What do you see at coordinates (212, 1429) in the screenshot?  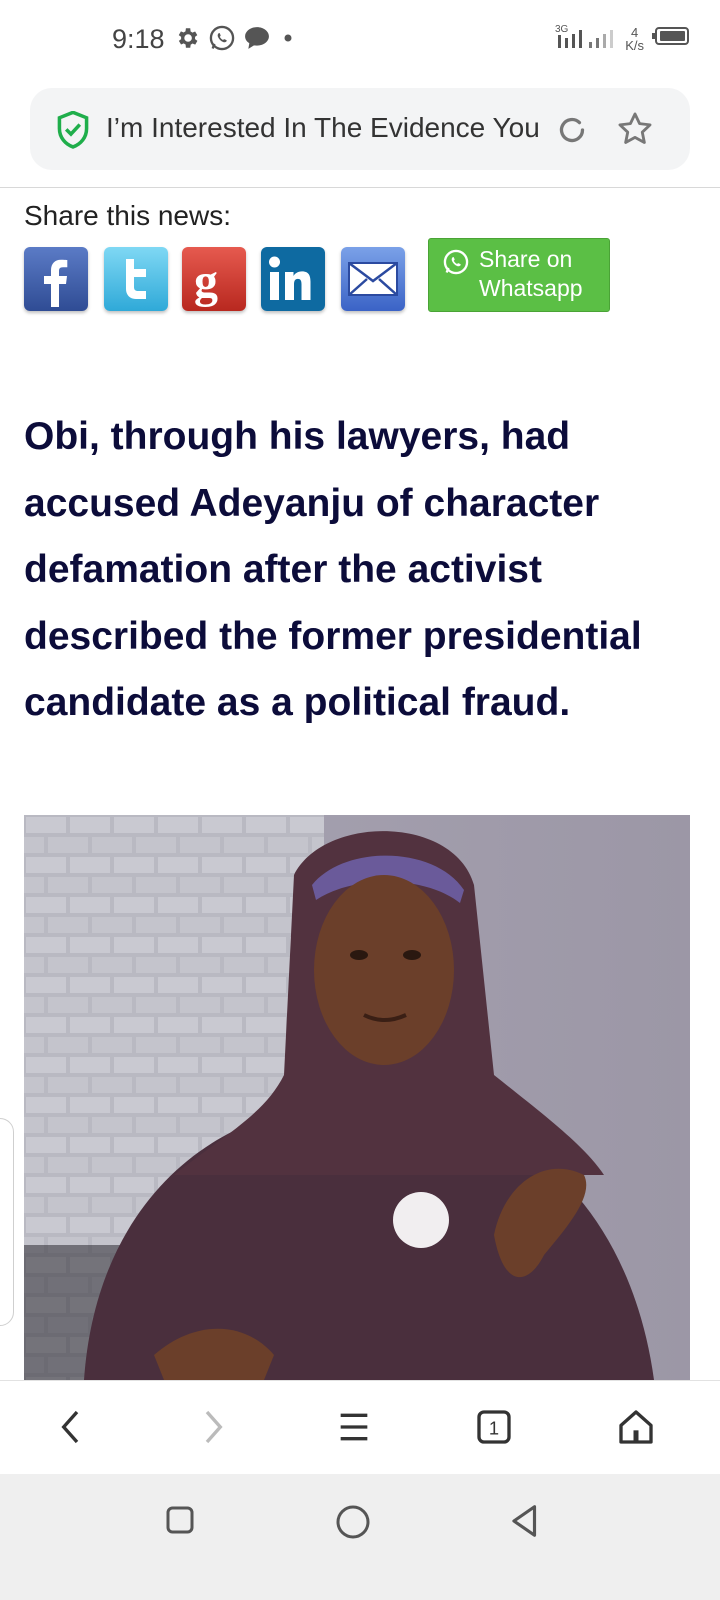 I see `forward-icon` at bounding box center [212, 1429].